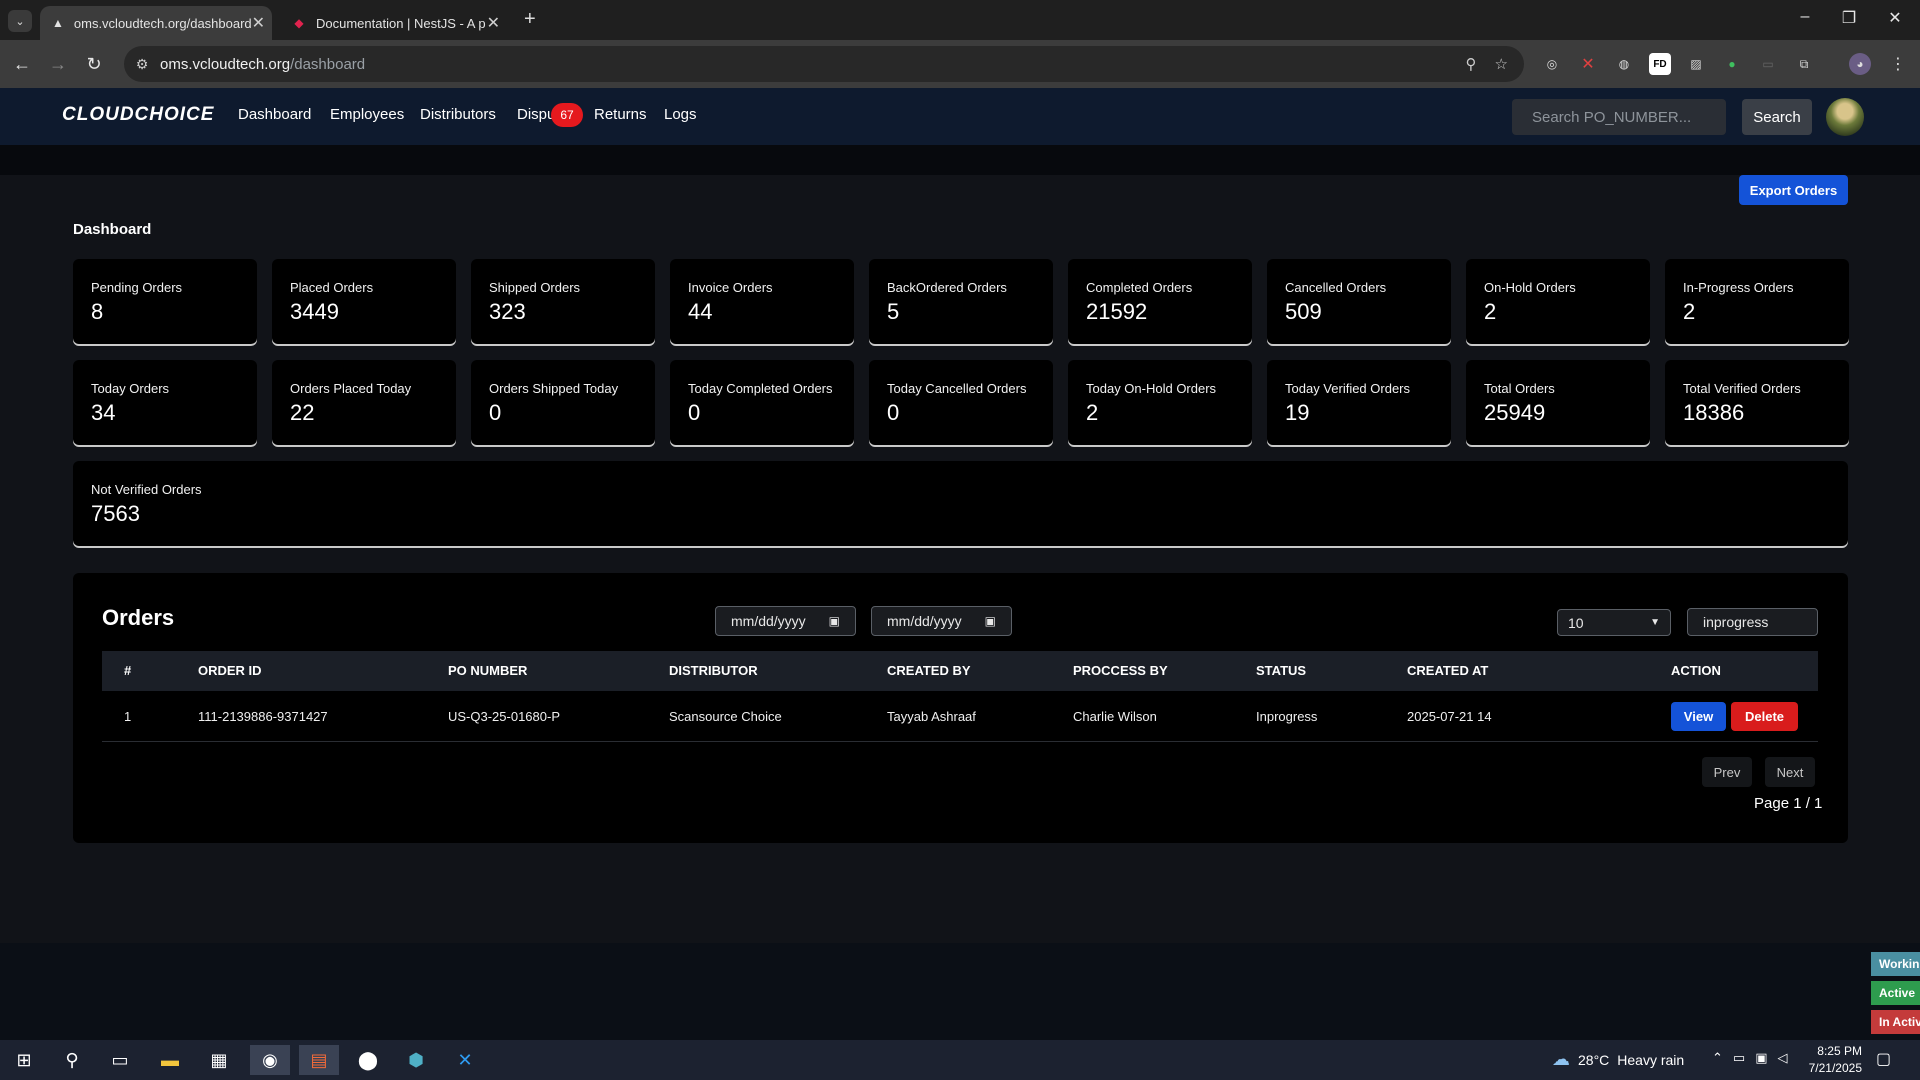  What do you see at coordinates (957, 388) in the screenshot?
I see `stat-label: Today Cancelled Orders` at bounding box center [957, 388].